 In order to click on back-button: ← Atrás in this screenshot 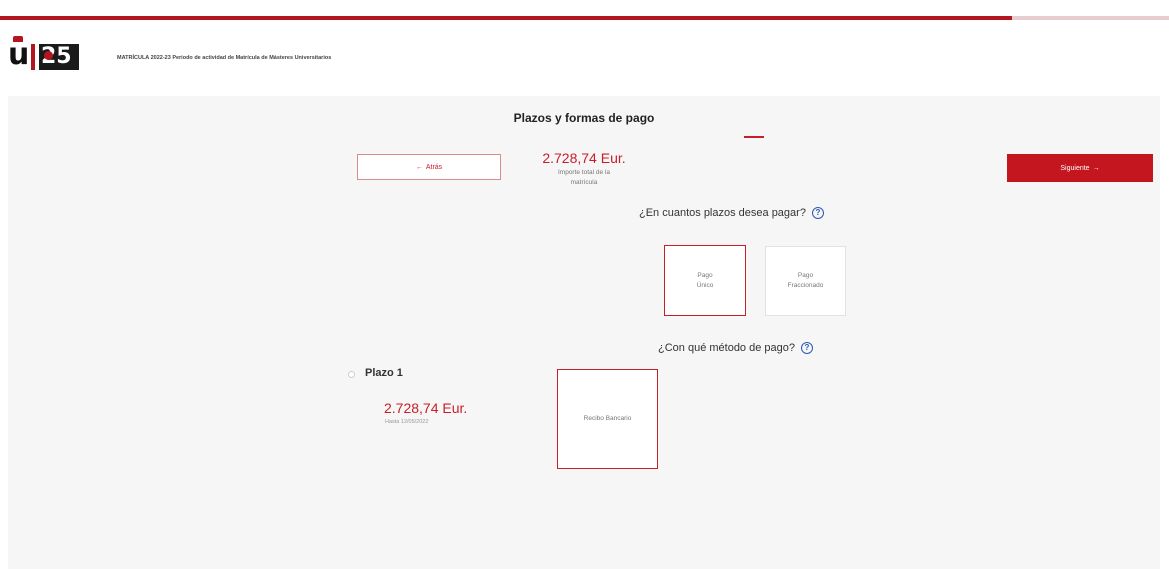, I will do `click(429, 167)`.